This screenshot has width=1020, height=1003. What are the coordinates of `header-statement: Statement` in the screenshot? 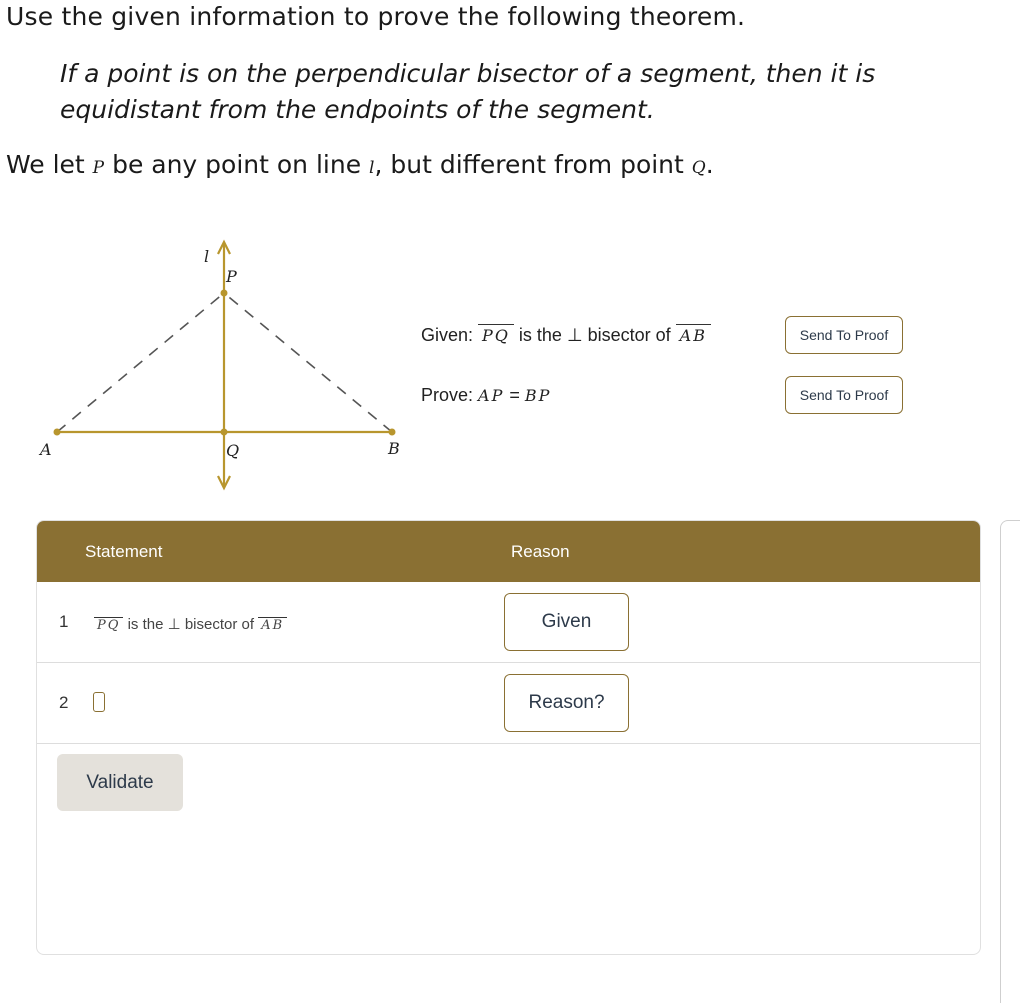 It's located at (124, 551).